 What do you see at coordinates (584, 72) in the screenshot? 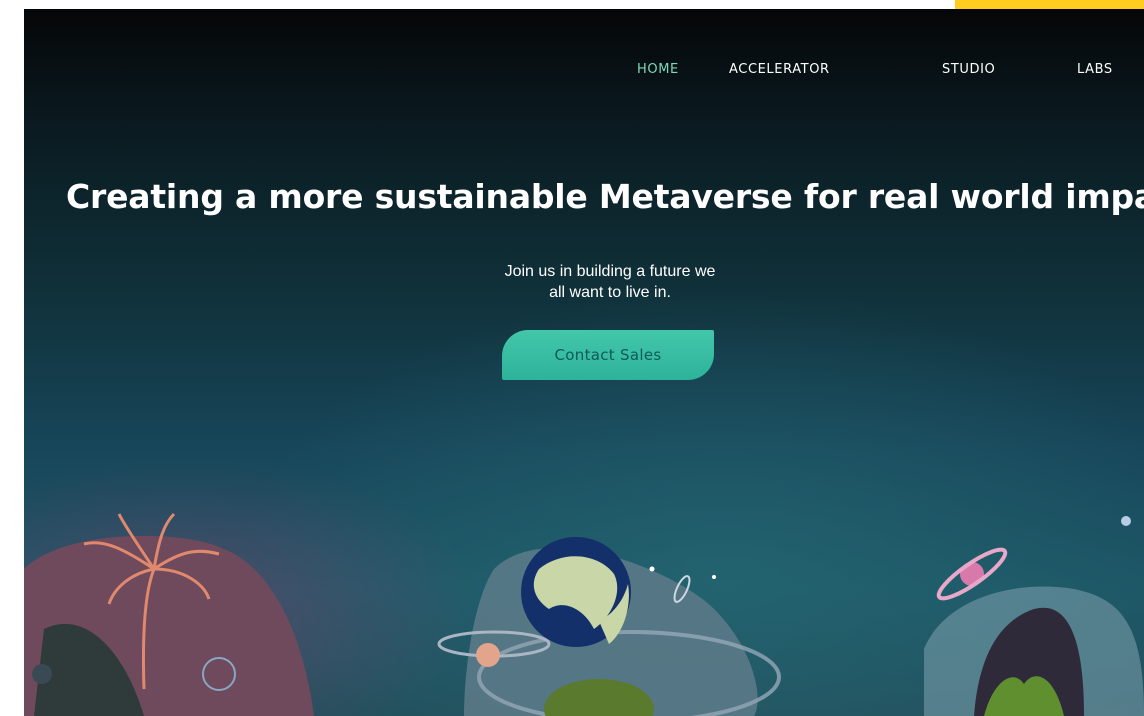
I see `main-nav: HOME ACCELERATOR STUDIO LABS` at bounding box center [584, 72].